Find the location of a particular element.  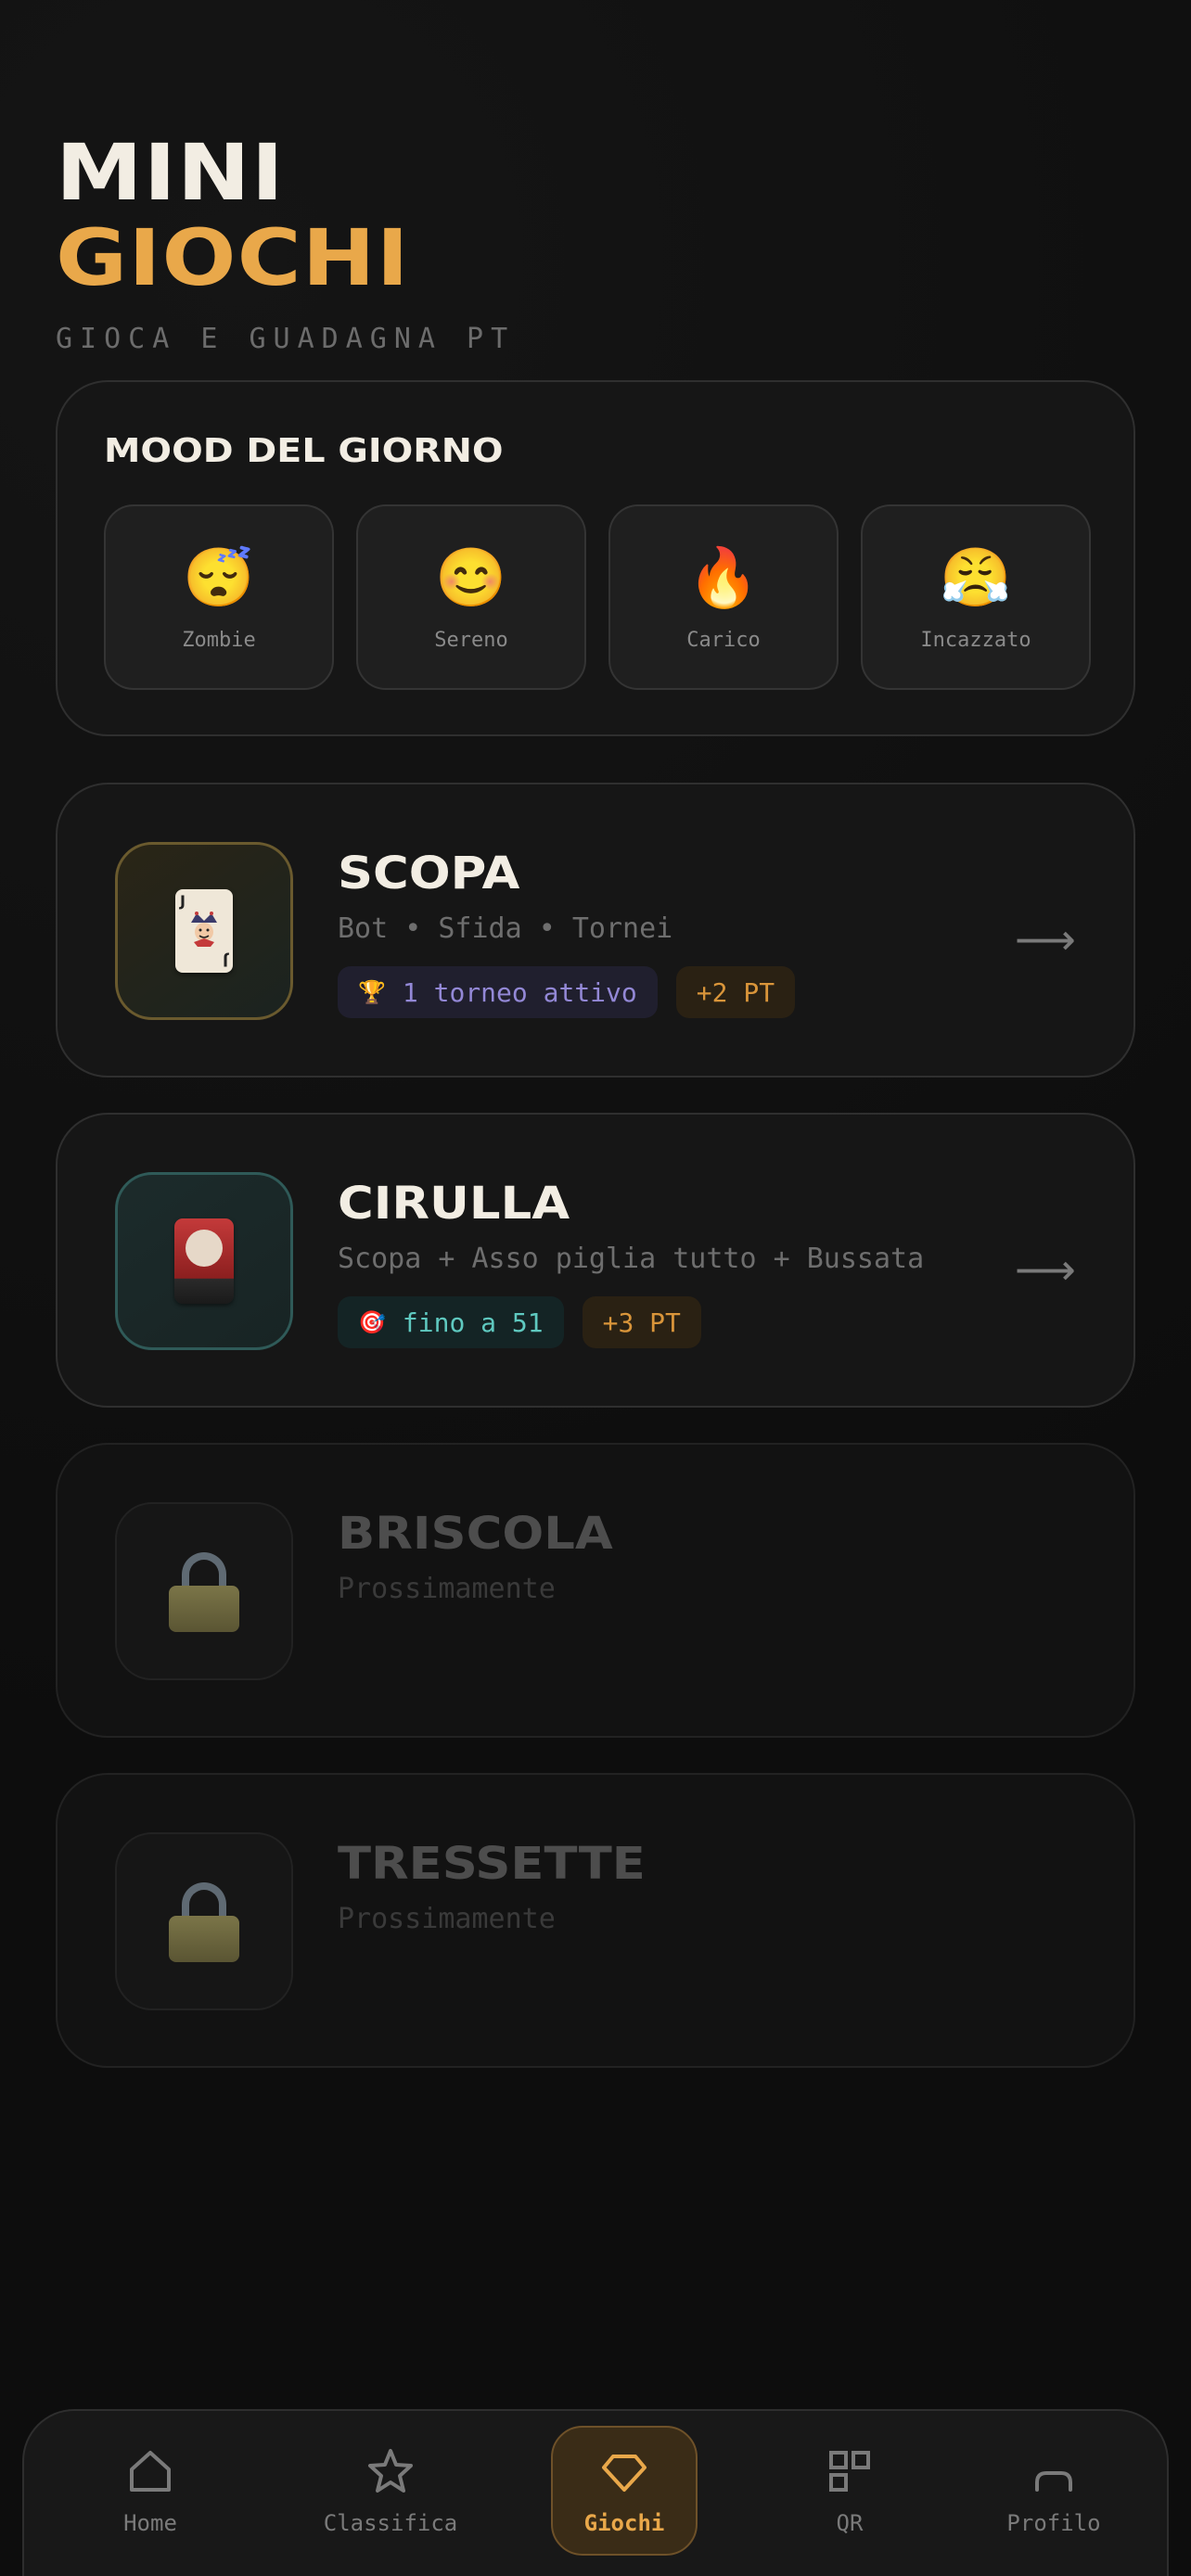

game-card-tressette: TRESSETTE Prossimamente is located at coordinates (595, 1920).